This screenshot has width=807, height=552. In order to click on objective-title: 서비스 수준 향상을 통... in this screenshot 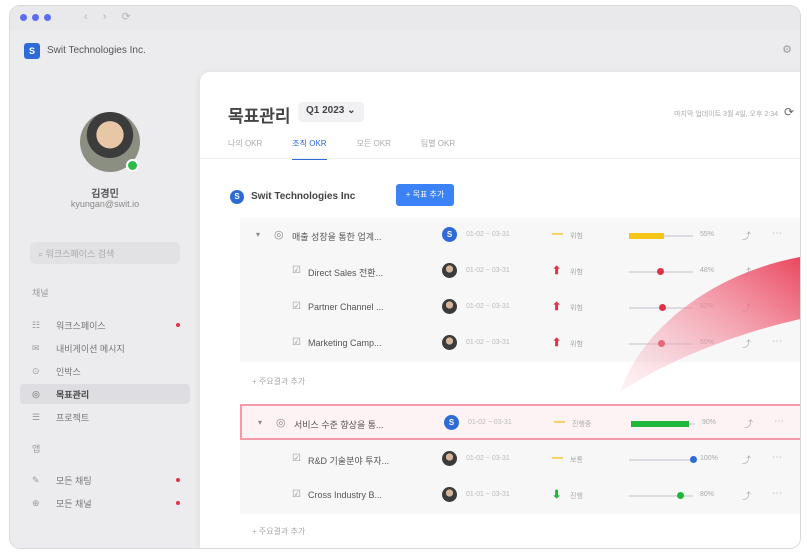, I will do `click(339, 424)`.